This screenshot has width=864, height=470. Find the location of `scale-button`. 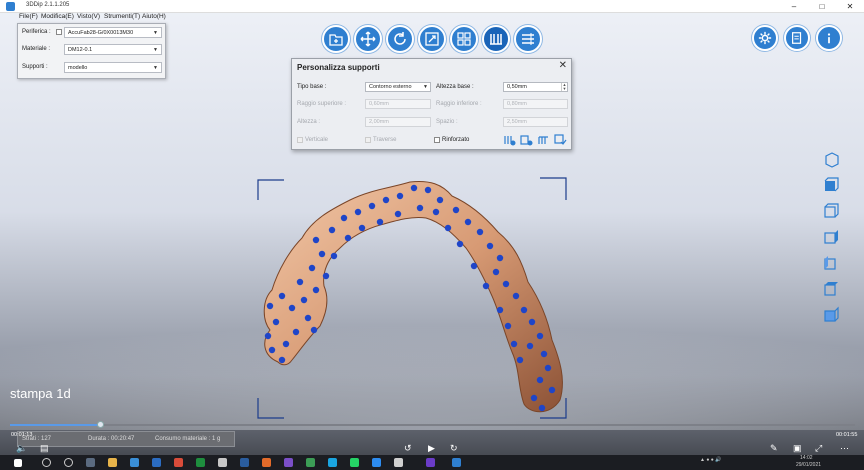

scale-button is located at coordinates (432, 39).